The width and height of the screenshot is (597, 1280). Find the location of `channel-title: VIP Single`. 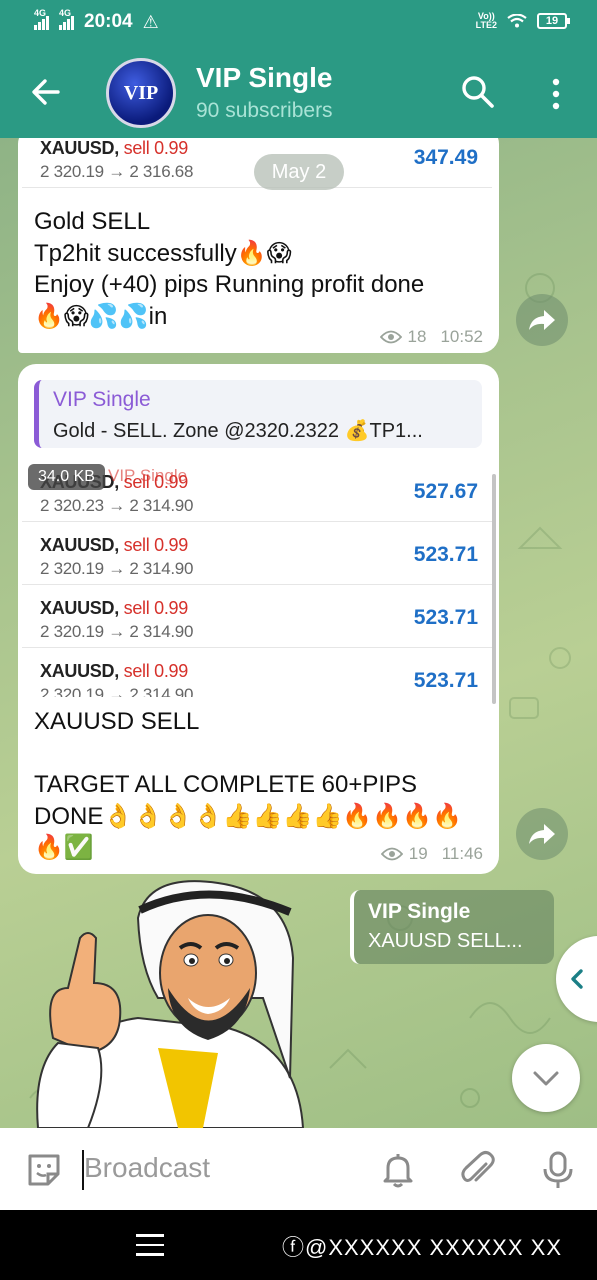

channel-title: VIP Single is located at coordinates (264, 78).